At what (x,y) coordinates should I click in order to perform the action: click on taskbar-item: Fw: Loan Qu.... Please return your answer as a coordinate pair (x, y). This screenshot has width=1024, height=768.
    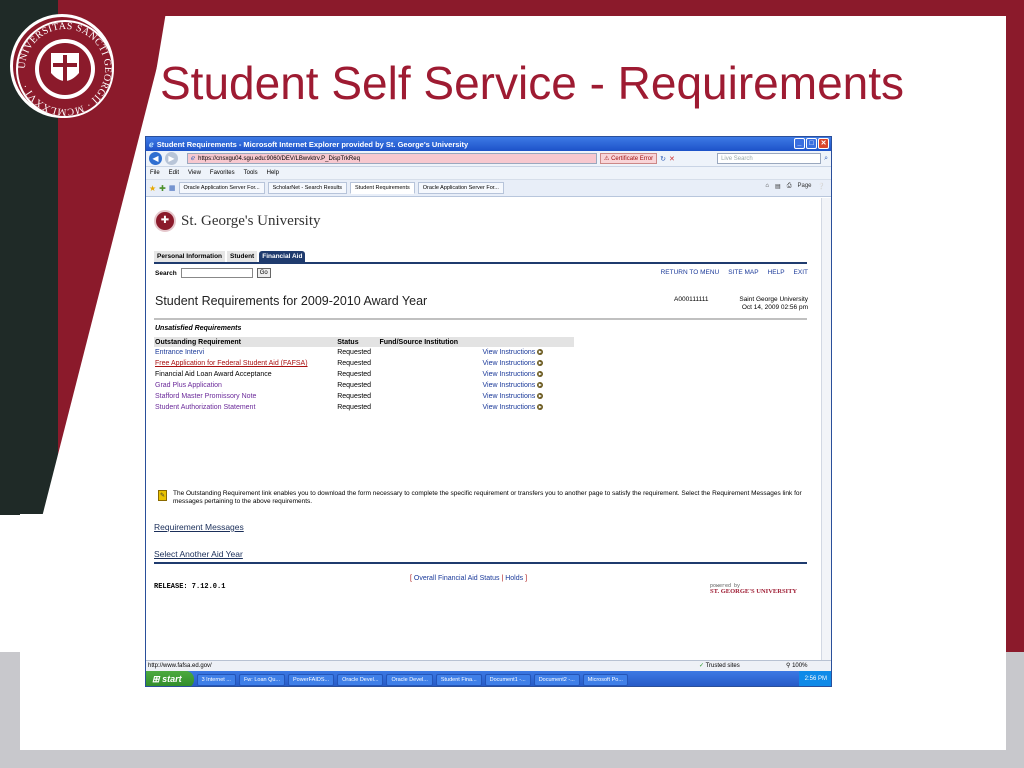
    Looking at the image, I should click on (262, 679).